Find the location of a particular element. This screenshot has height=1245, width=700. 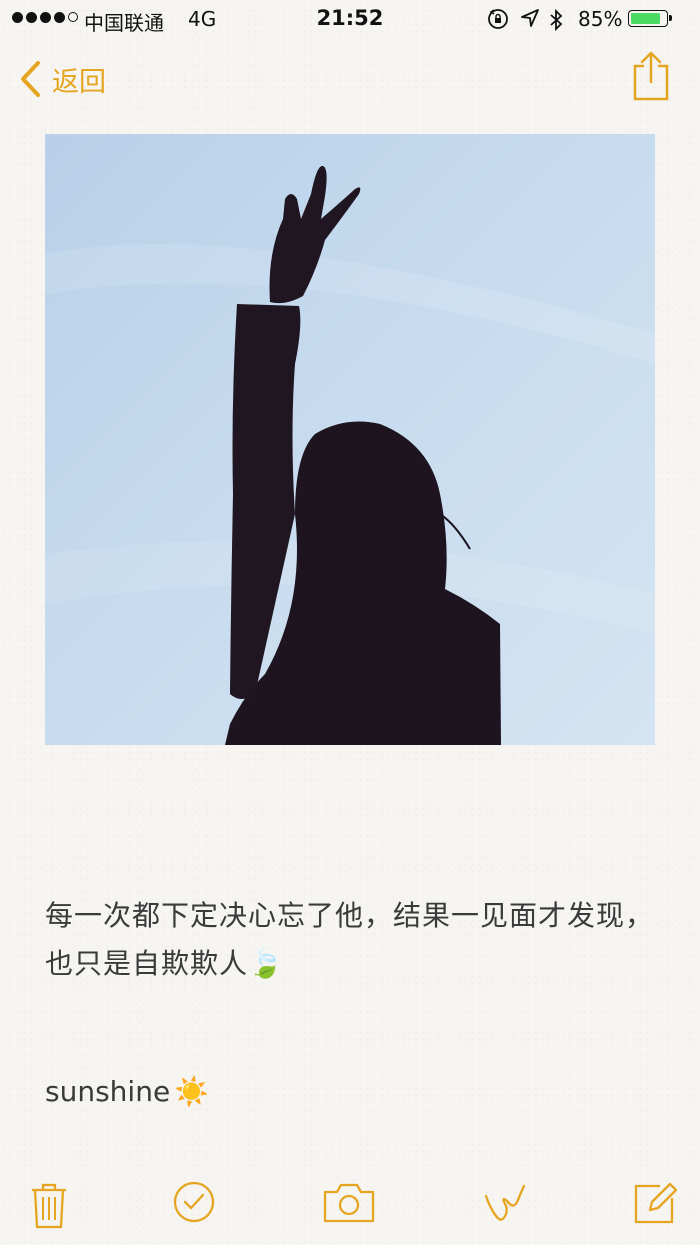

status-bar: 中国联通 4G 21:52 85% is located at coordinates (350, 20).